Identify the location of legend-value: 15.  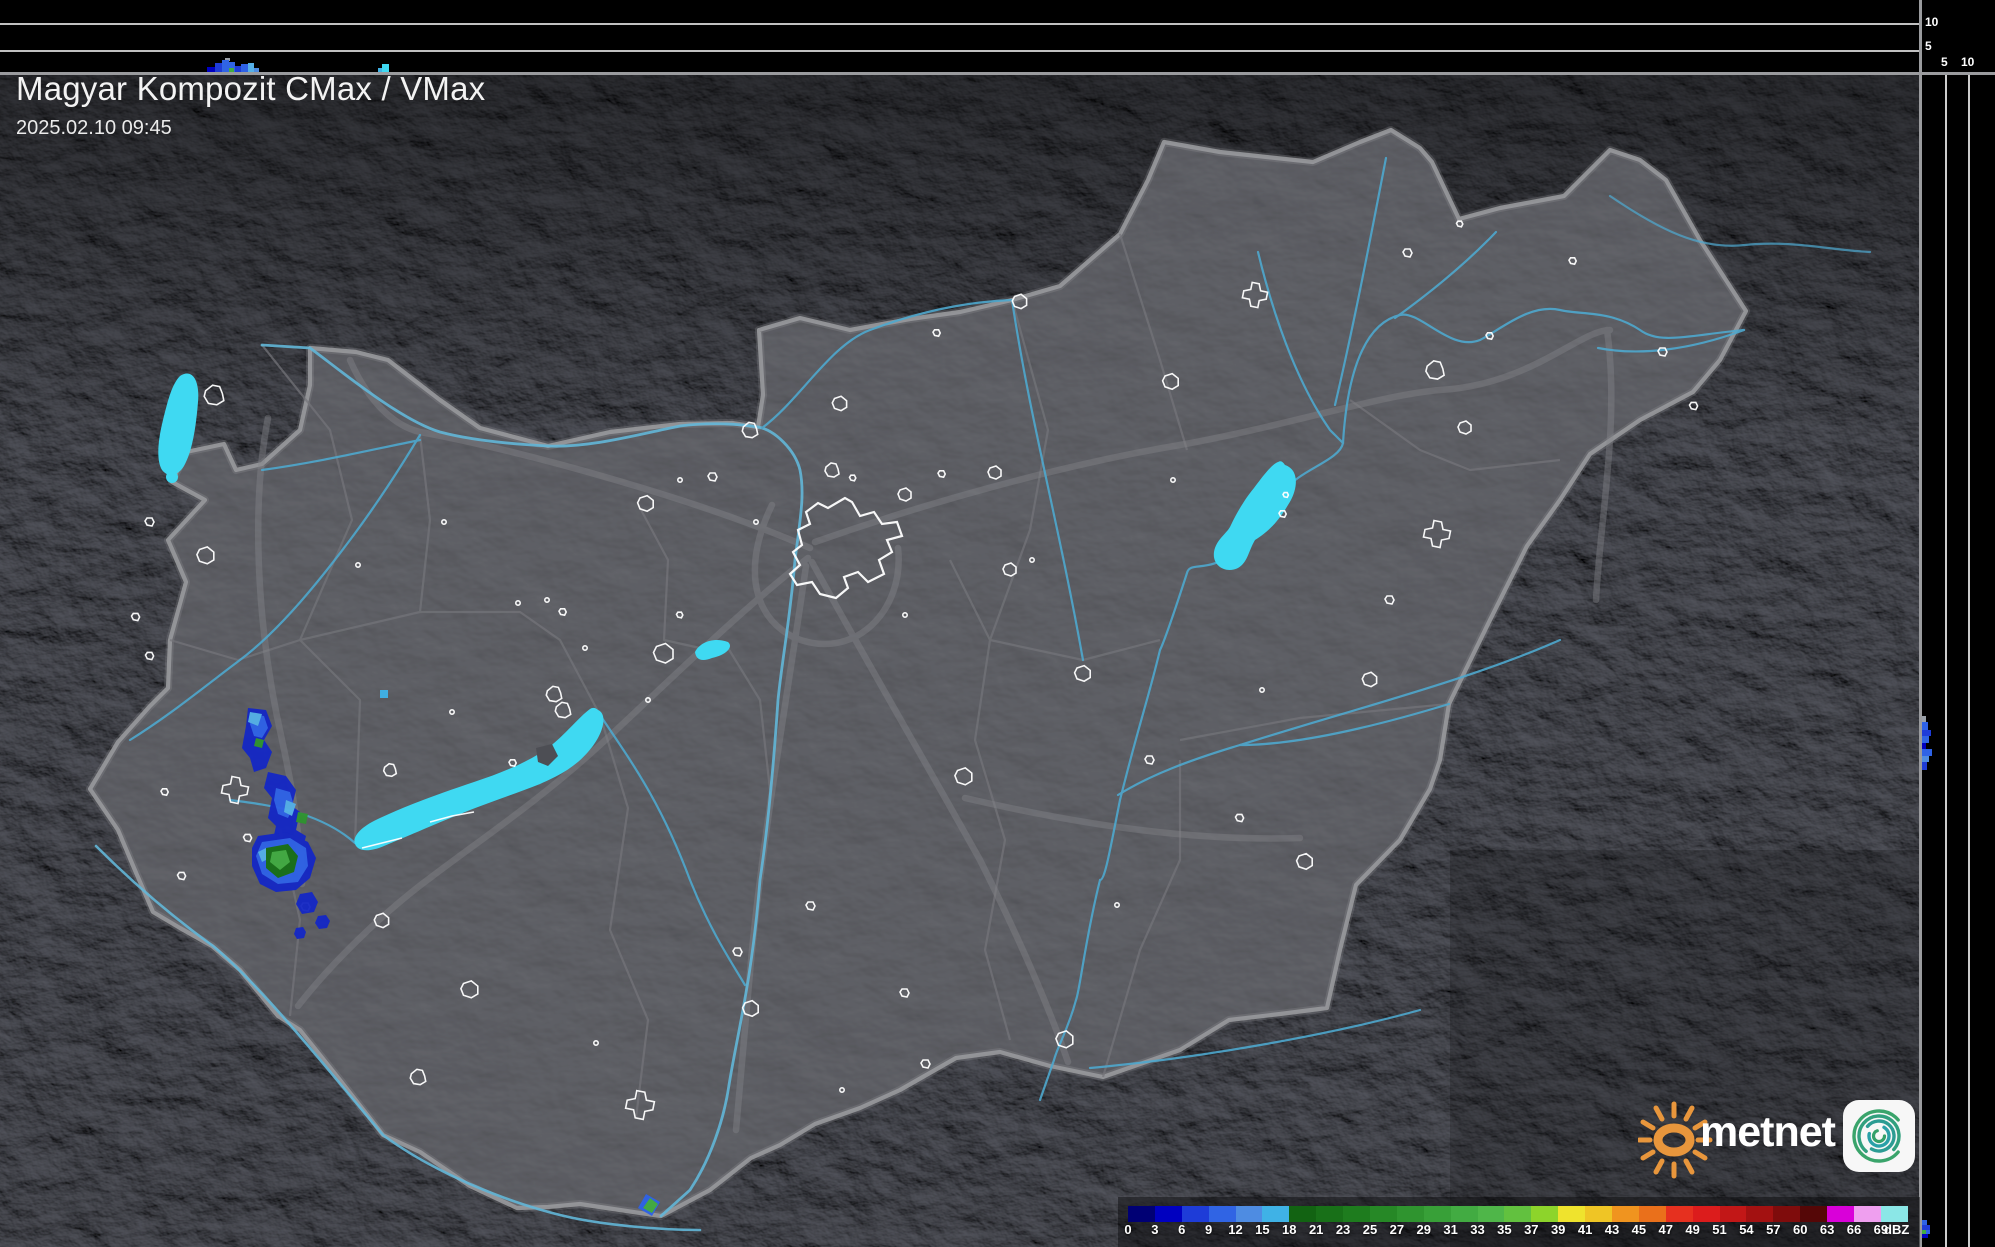
(1262, 1229).